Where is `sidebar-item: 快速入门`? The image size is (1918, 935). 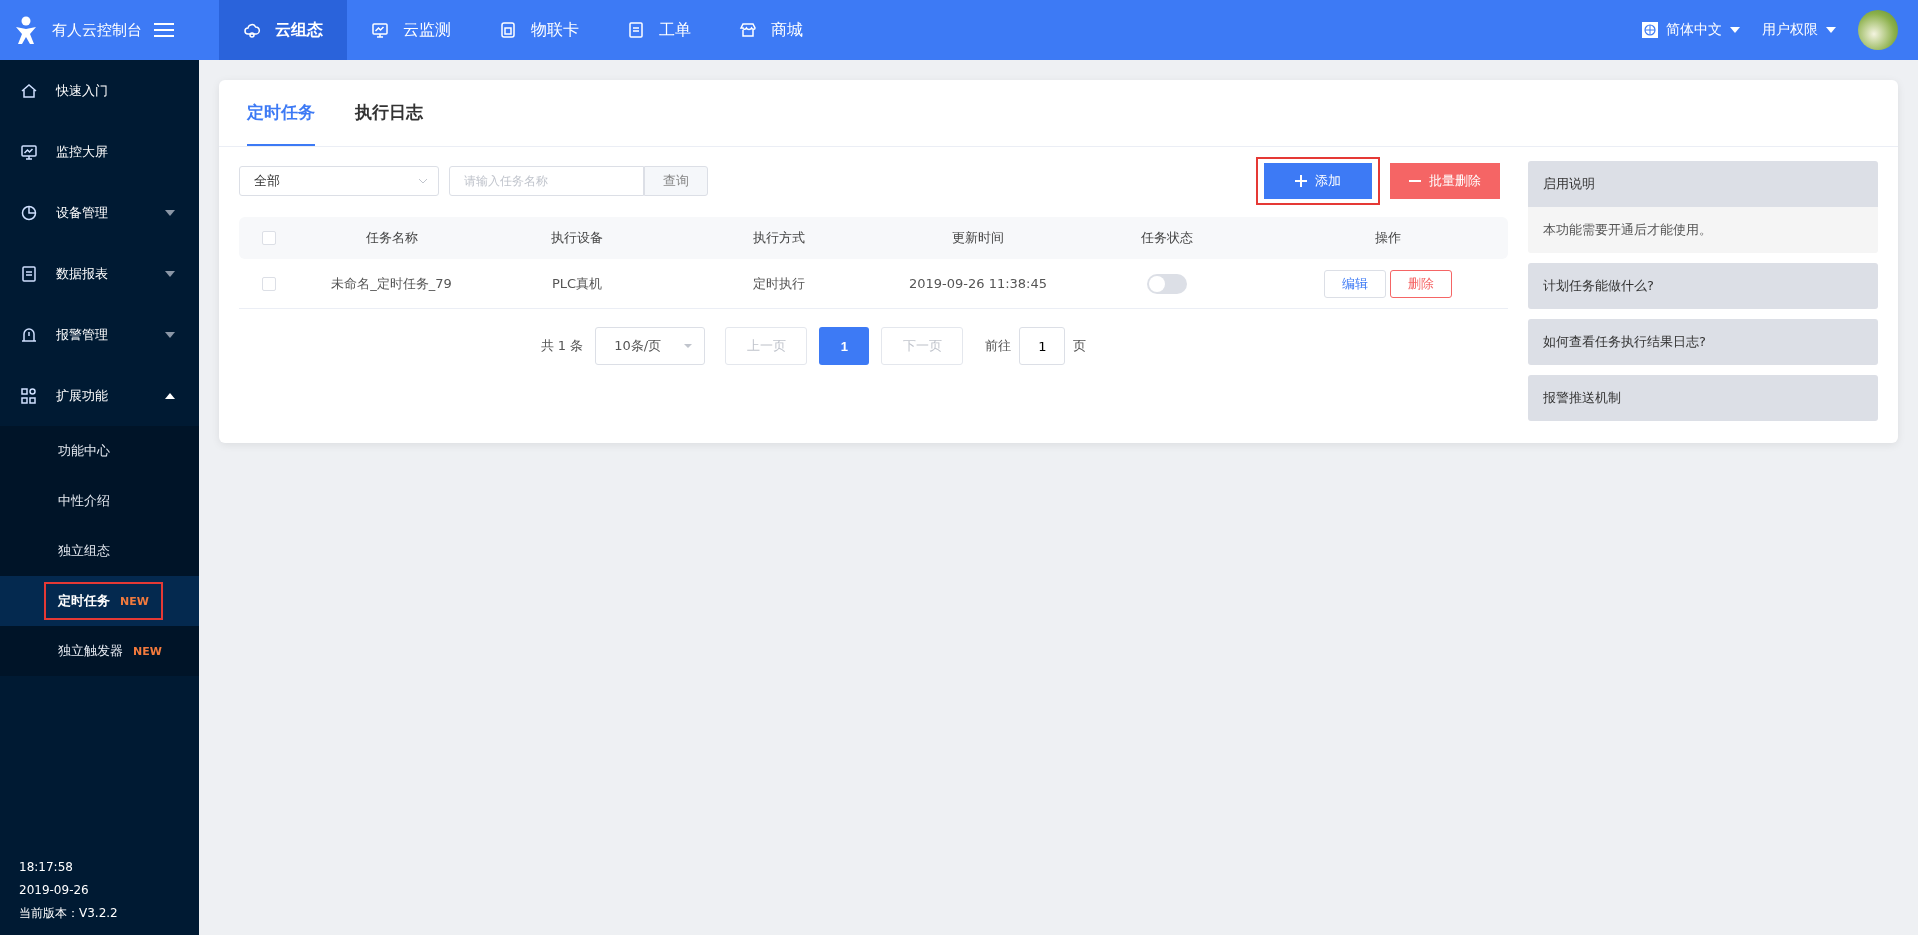 sidebar-item: 快速入门 is located at coordinates (99, 90).